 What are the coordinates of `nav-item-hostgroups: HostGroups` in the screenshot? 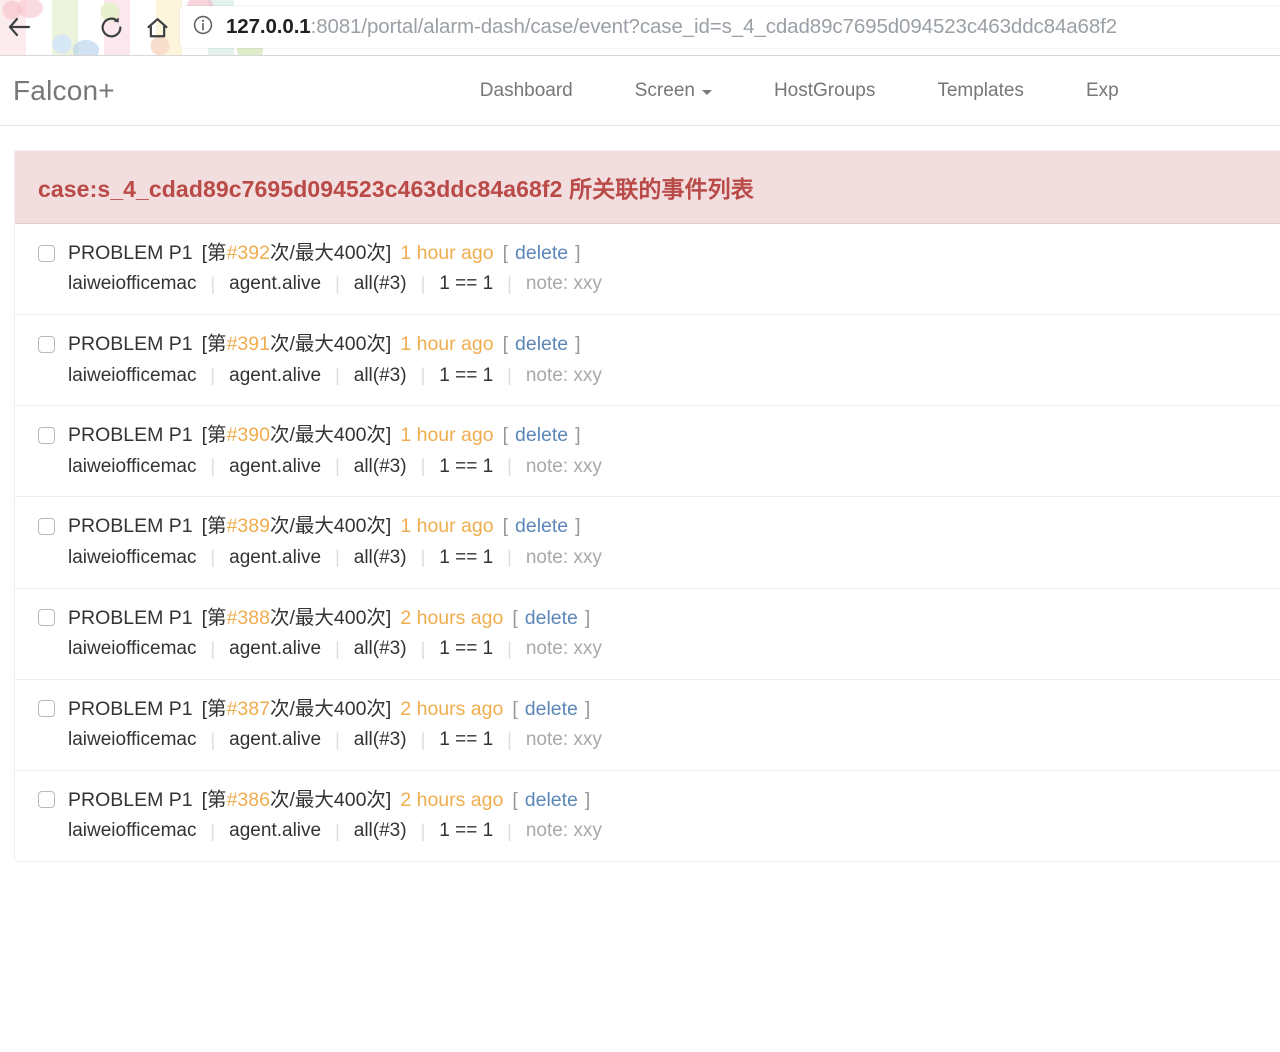 It's located at (824, 91).